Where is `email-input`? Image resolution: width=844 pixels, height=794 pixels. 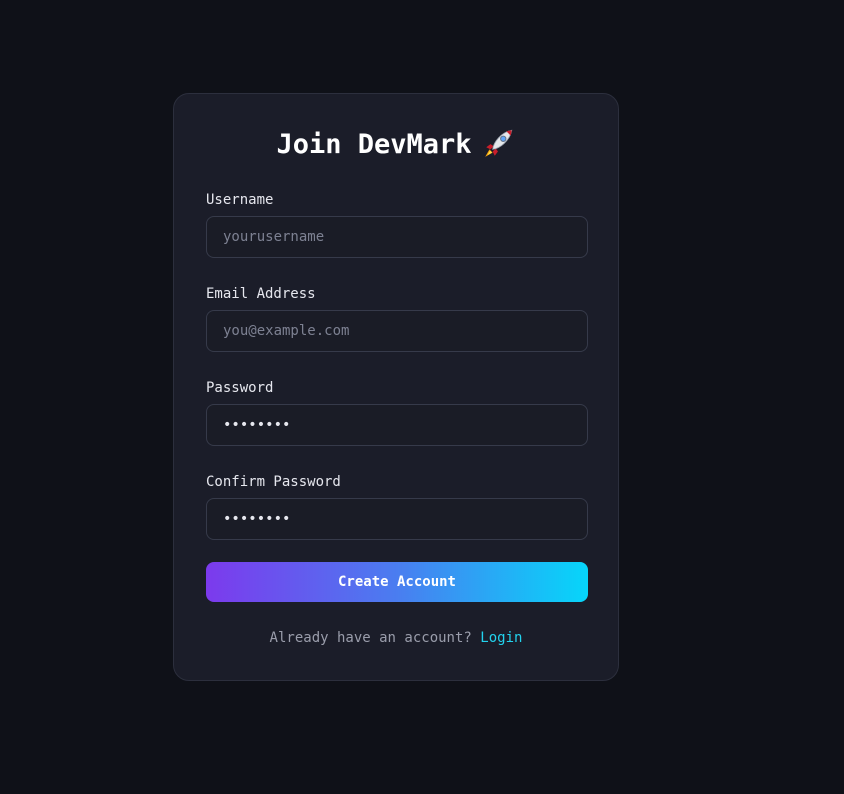 email-input is located at coordinates (397, 331).